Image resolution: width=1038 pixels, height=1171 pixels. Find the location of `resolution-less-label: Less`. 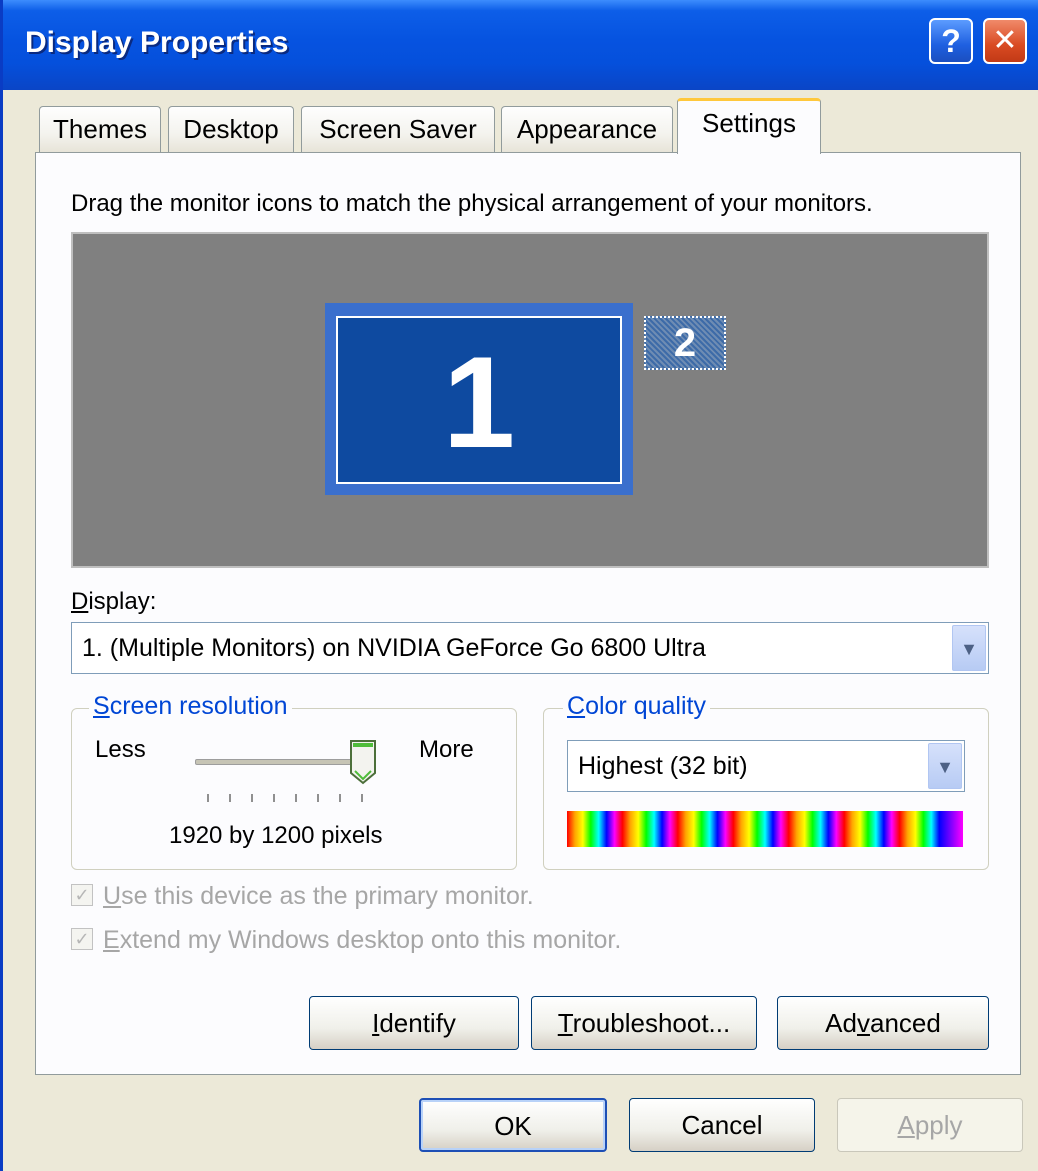

resolution-less-label: Less is located at coordinates (120, 749).